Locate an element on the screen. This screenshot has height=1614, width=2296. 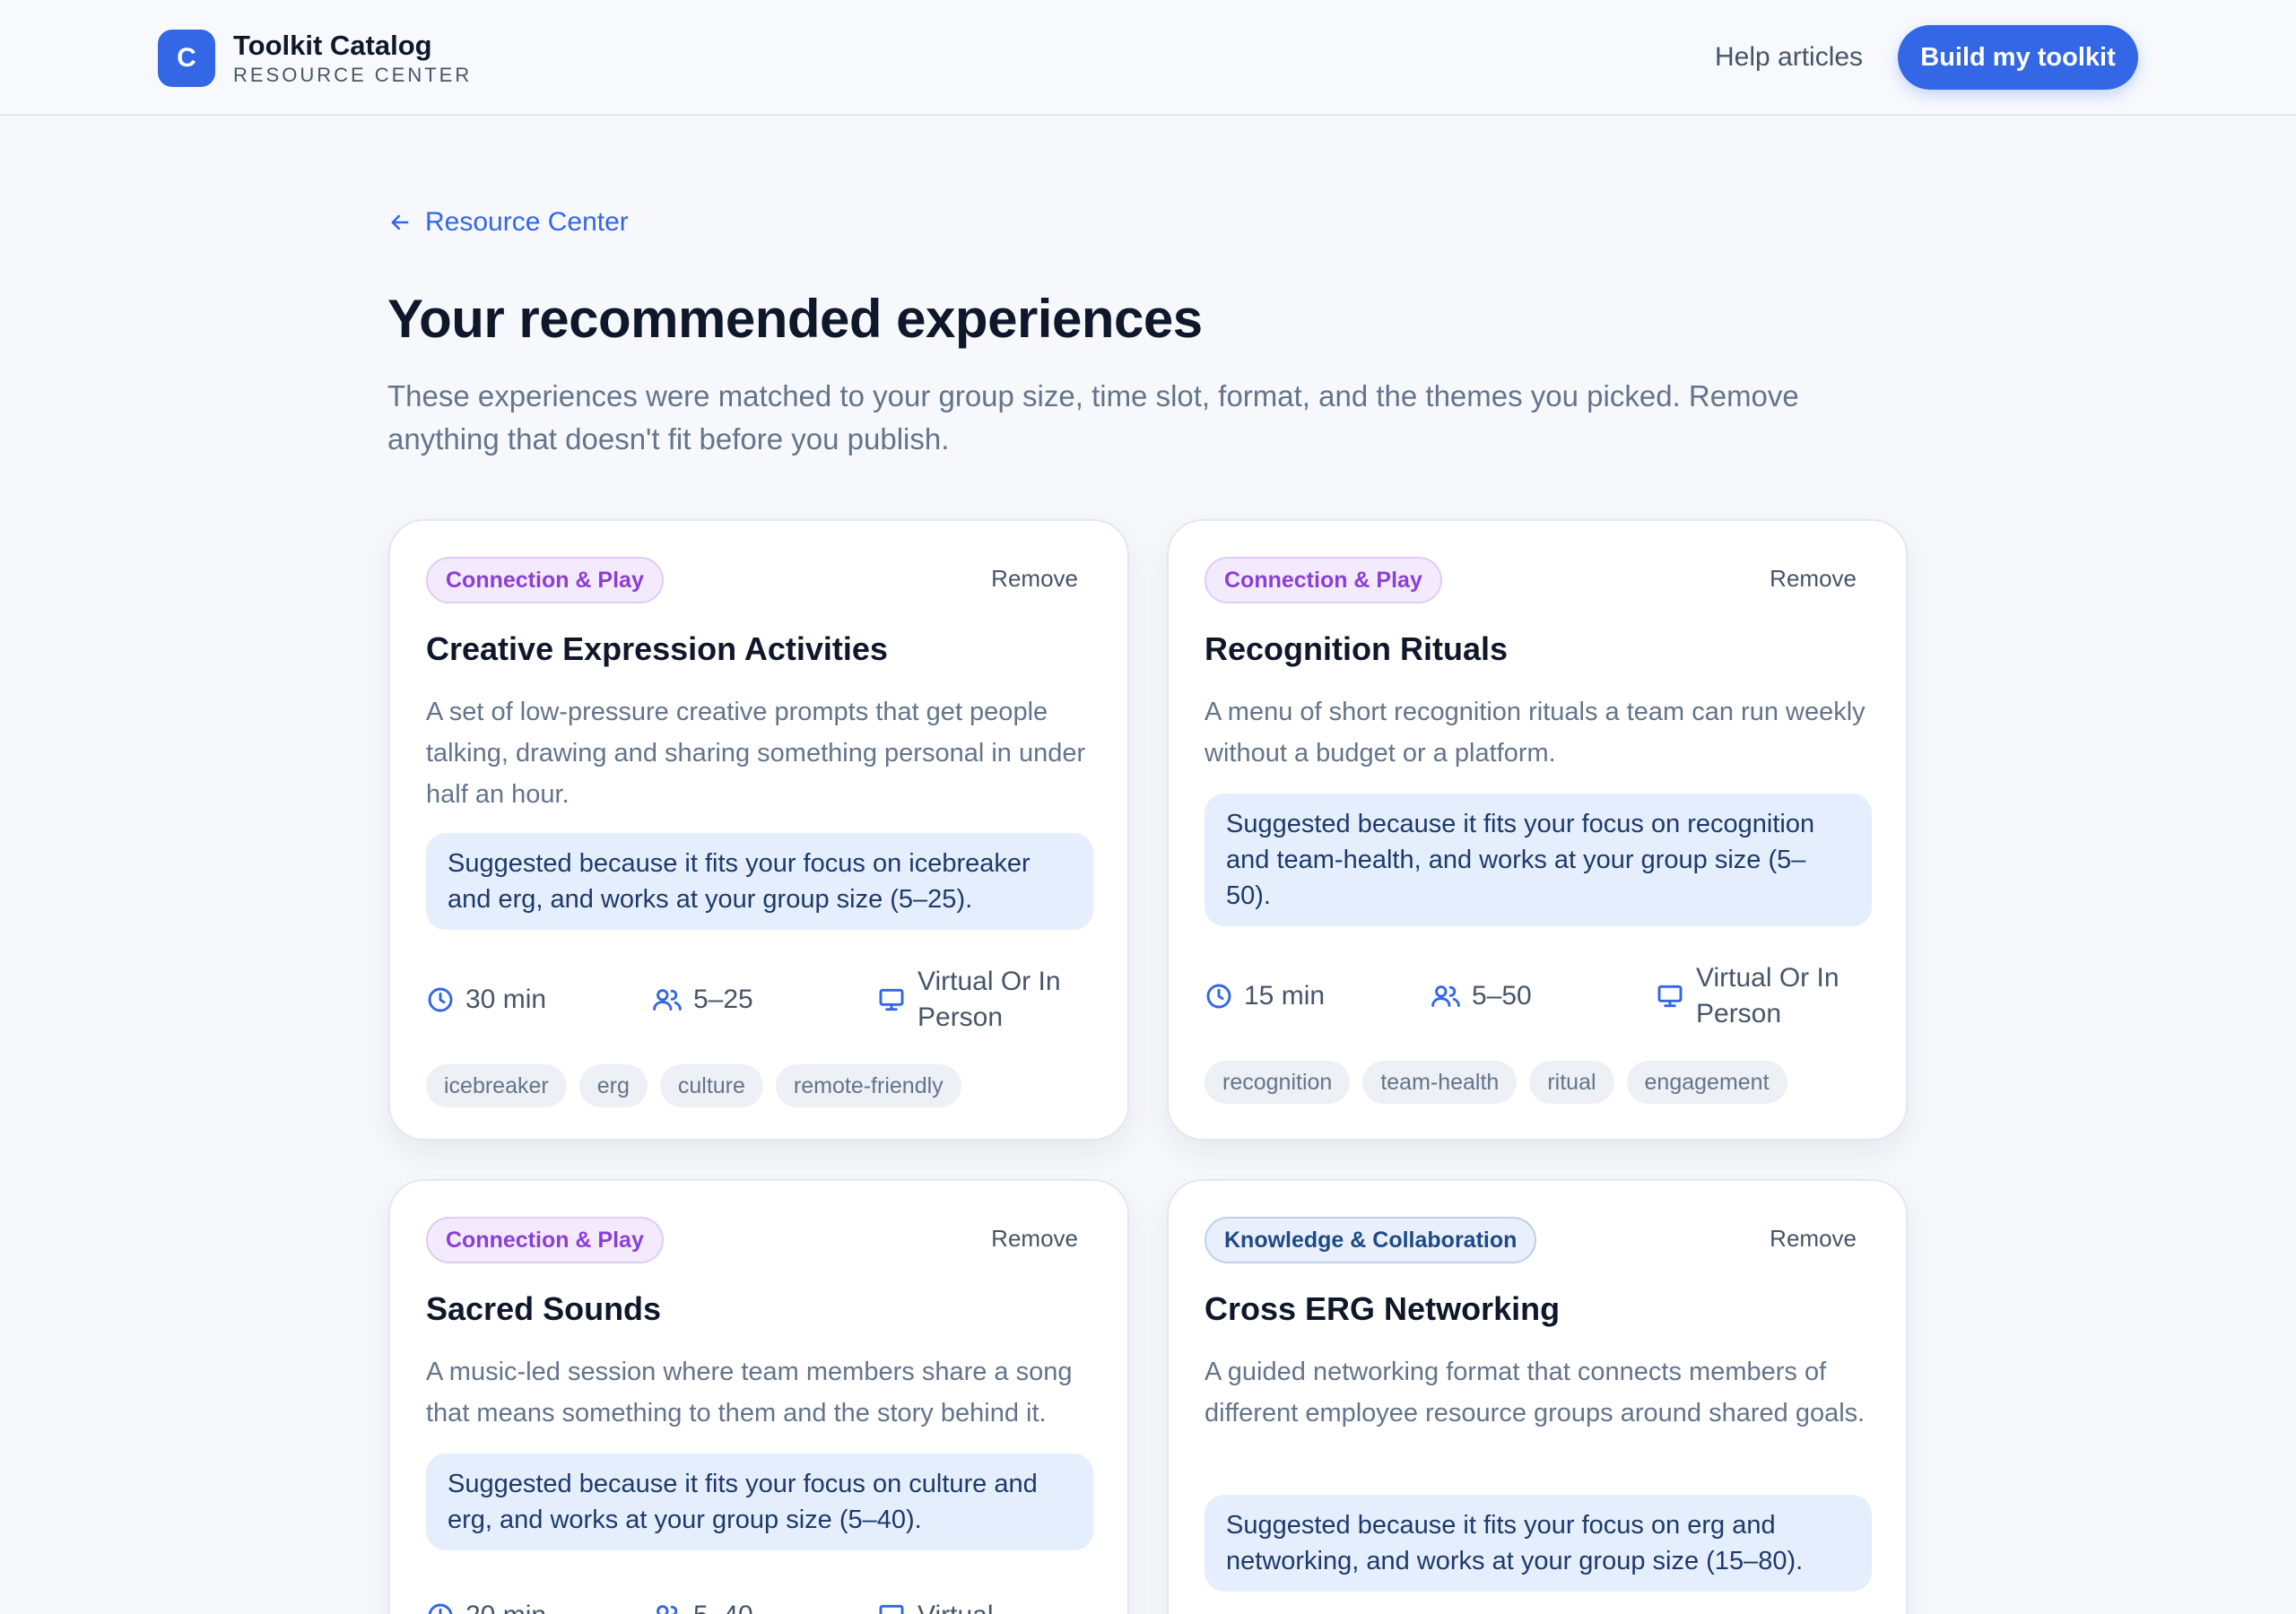
brand-text: Toolkit Catalog RESOURCE CENTER is located at coordinates (352, 58).